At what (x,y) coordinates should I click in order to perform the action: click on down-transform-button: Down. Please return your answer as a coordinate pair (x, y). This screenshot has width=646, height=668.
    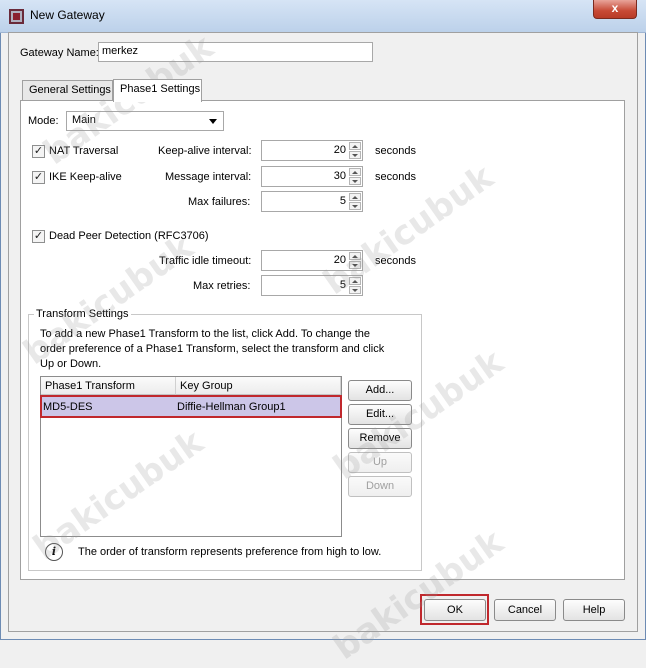
    Looking at the image, I should click on (380, 486).